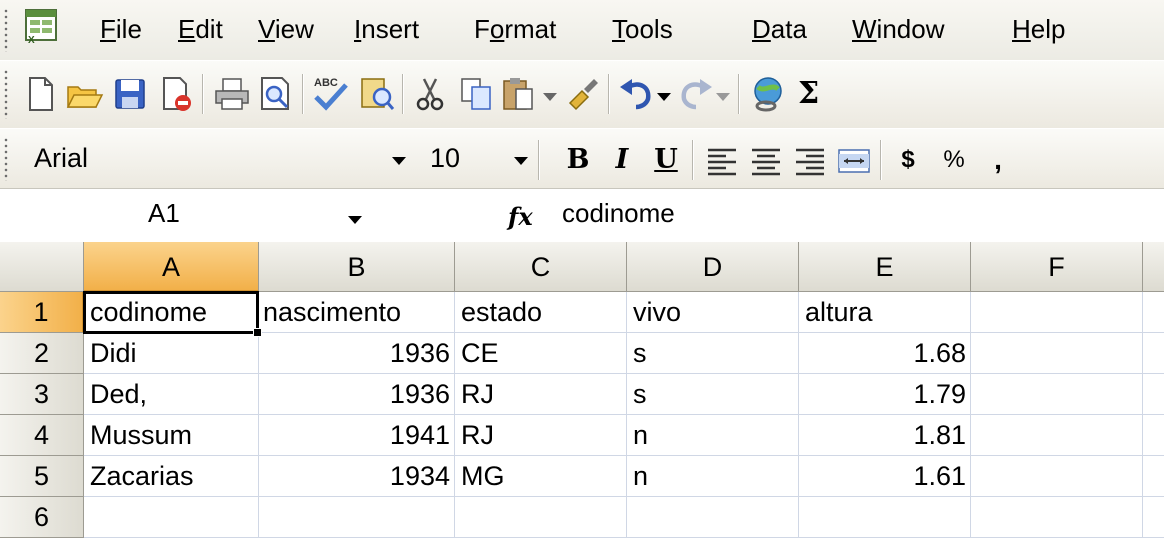 This screenshot has width=1164, height=545. I want to click on cut-icon, so click(430, 94).